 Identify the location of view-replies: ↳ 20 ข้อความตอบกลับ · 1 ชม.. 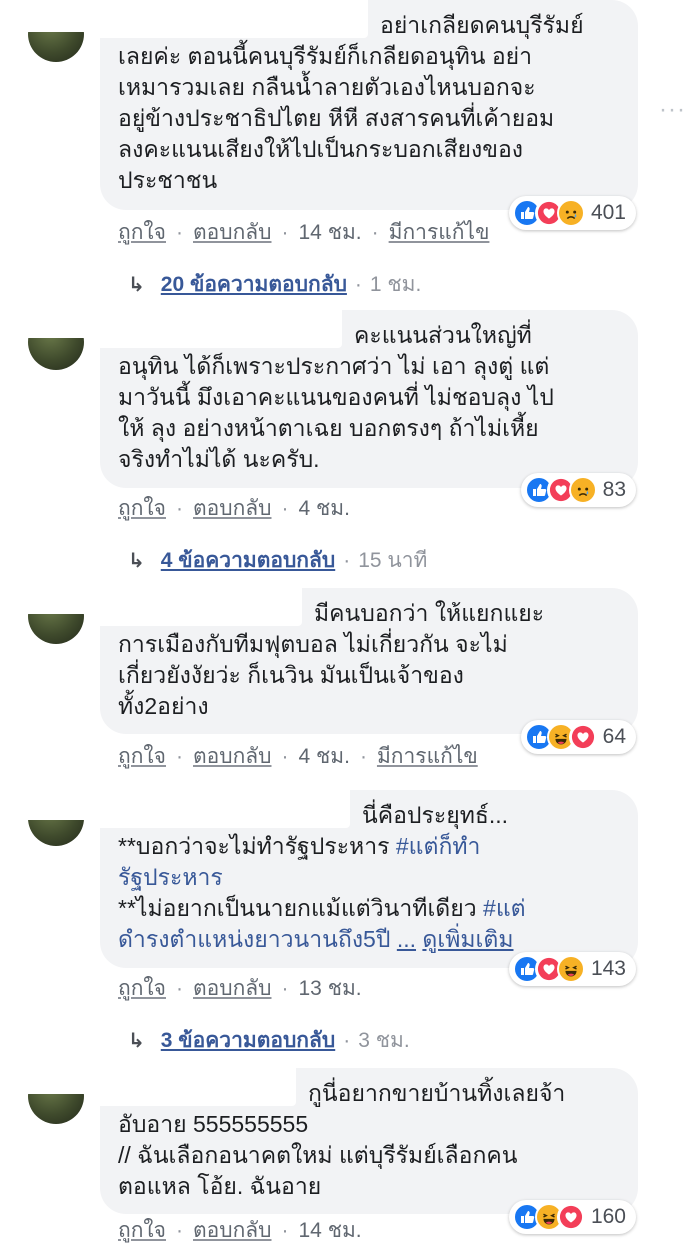
(274, 284).